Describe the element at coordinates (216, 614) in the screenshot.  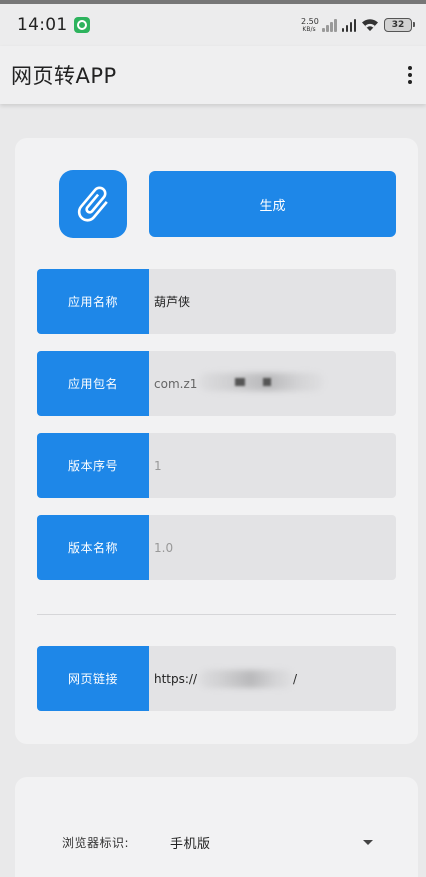
I see `section-divider` at that location.